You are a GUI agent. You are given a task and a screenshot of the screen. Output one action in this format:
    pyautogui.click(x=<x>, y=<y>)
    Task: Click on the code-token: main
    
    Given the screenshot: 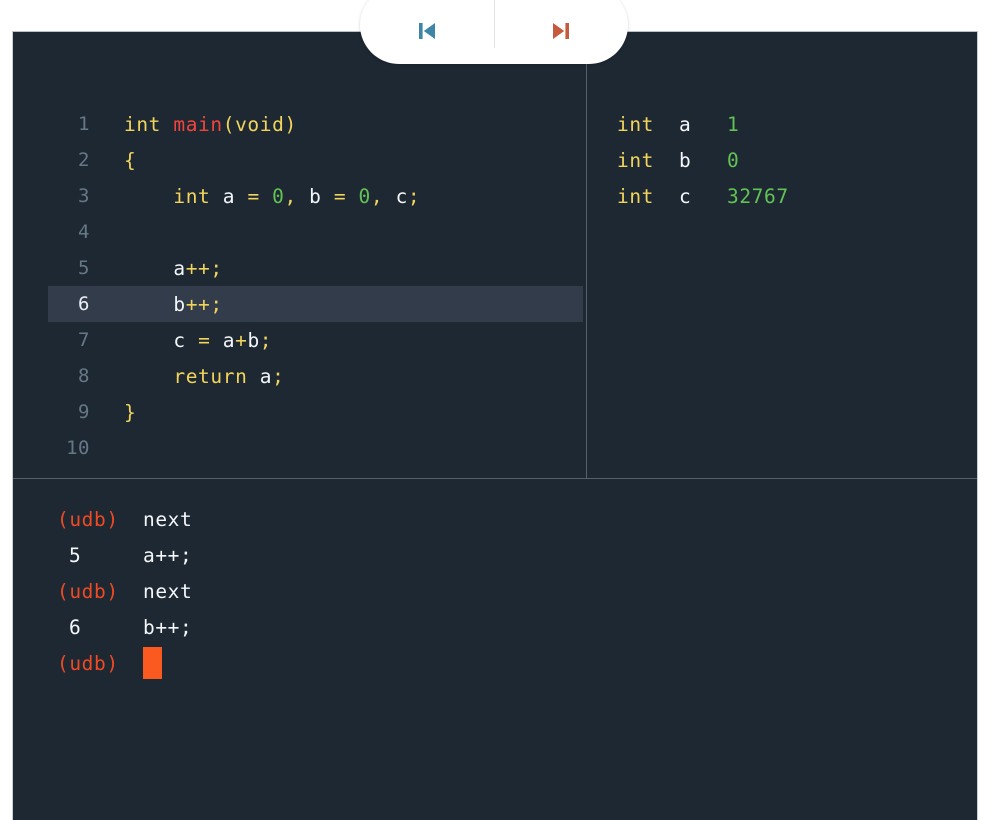 What is the action you would take?
    pyautogui.click(x=198, y=124)
    